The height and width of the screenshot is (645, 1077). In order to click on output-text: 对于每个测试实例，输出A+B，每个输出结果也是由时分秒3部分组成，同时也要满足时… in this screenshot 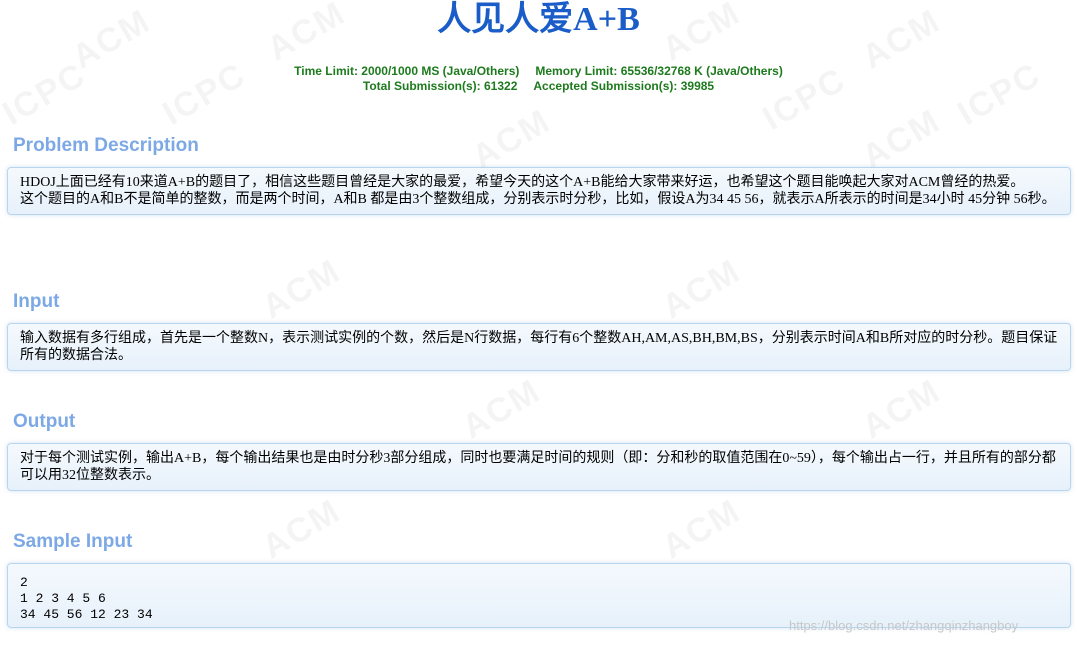, I will do `click(538, 467)`.